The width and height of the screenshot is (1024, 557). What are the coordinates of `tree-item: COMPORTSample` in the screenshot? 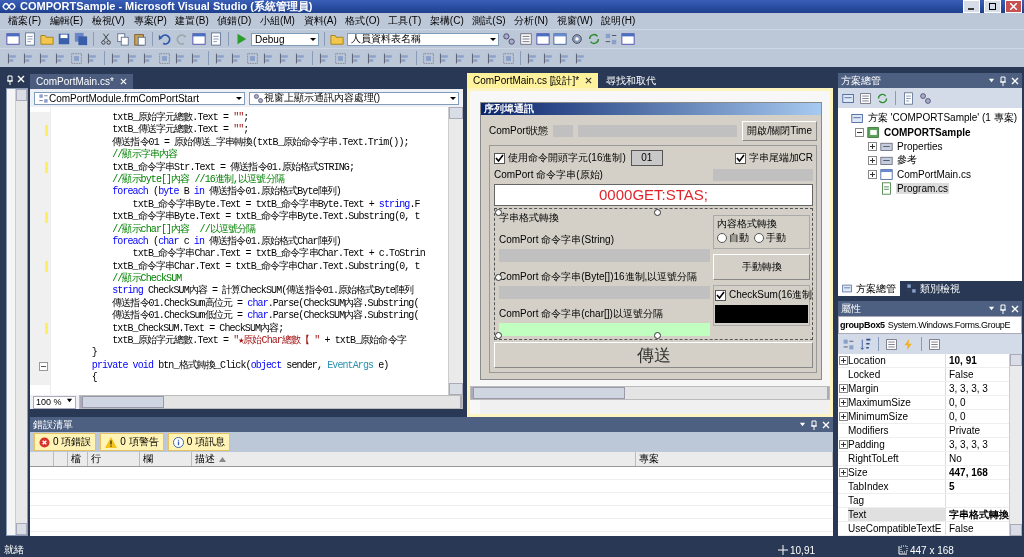 It's located at (927, 132).